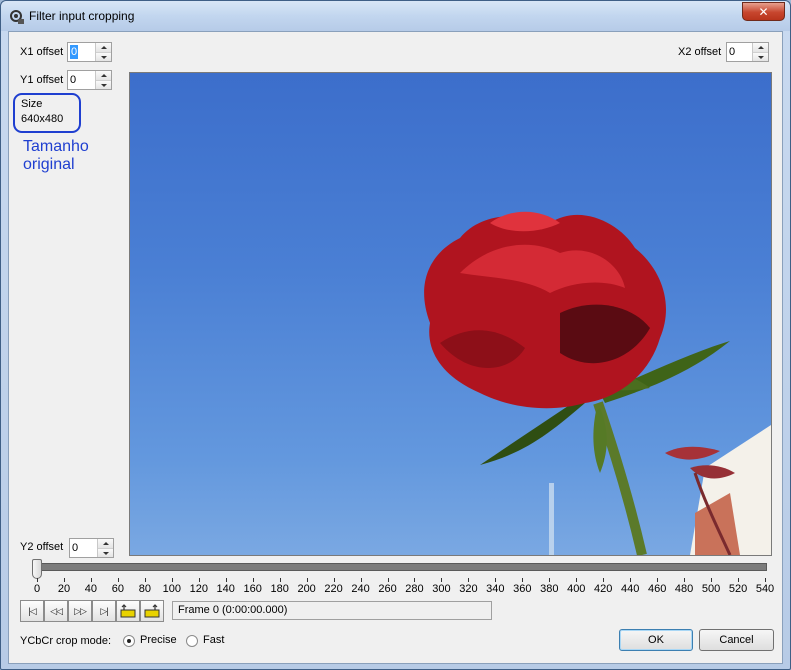 The image size is (791, 670). I want to click on x1-offset-value: 0, so click(74, 52).